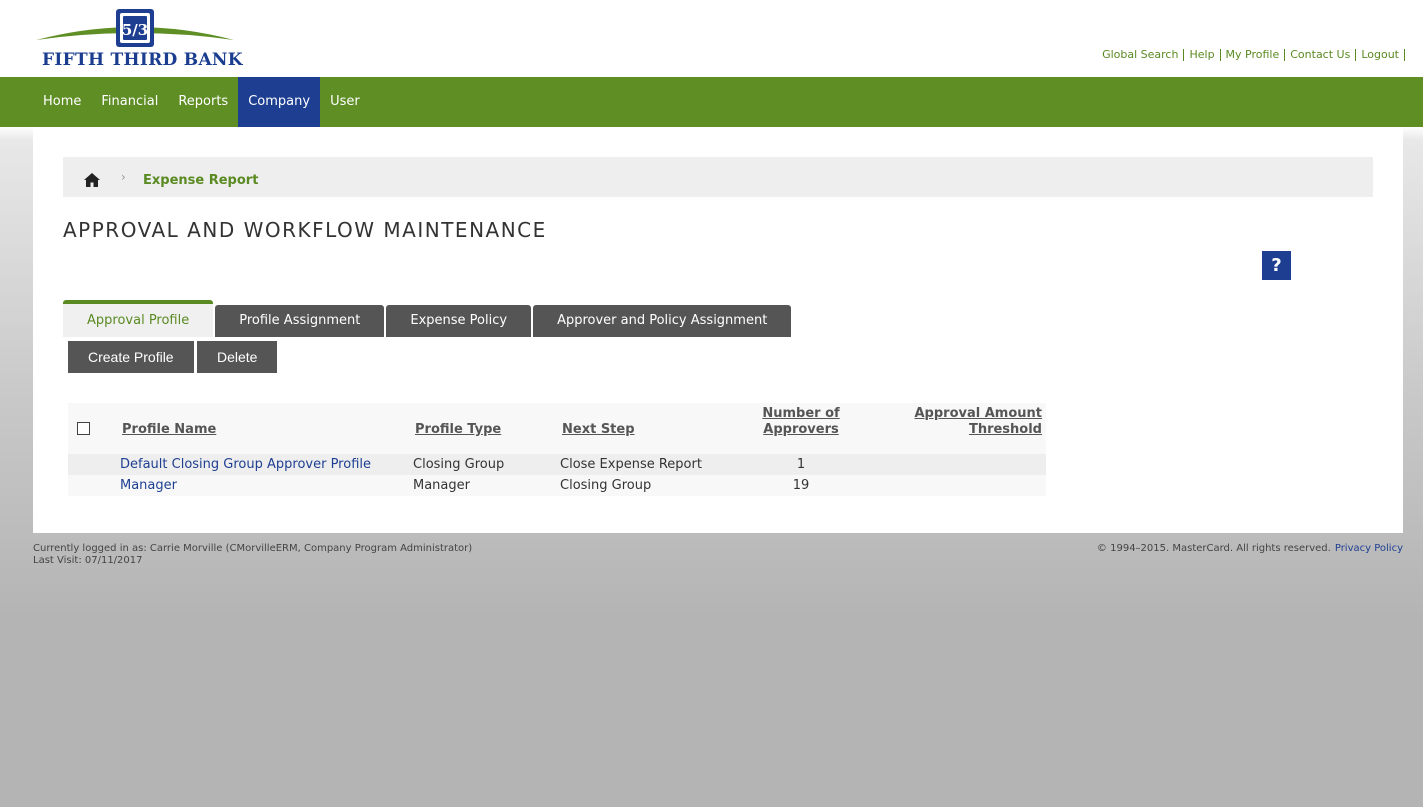  What do you see at coordinates (305, 230) in the screenshot?
I see `page-title: APPROVAL AND WORKFLOW MAINTENANCE` at bounding box center [305, 230].